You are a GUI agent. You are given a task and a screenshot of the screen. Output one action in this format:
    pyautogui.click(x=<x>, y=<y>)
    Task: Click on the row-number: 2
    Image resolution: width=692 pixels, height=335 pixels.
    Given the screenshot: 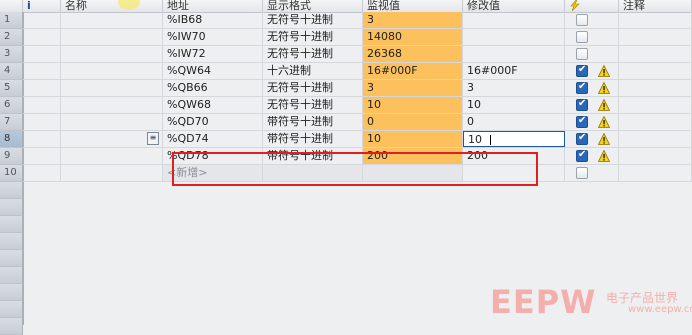 What is the action you would take?
    pyautogui.click(x=11, y=37)
    